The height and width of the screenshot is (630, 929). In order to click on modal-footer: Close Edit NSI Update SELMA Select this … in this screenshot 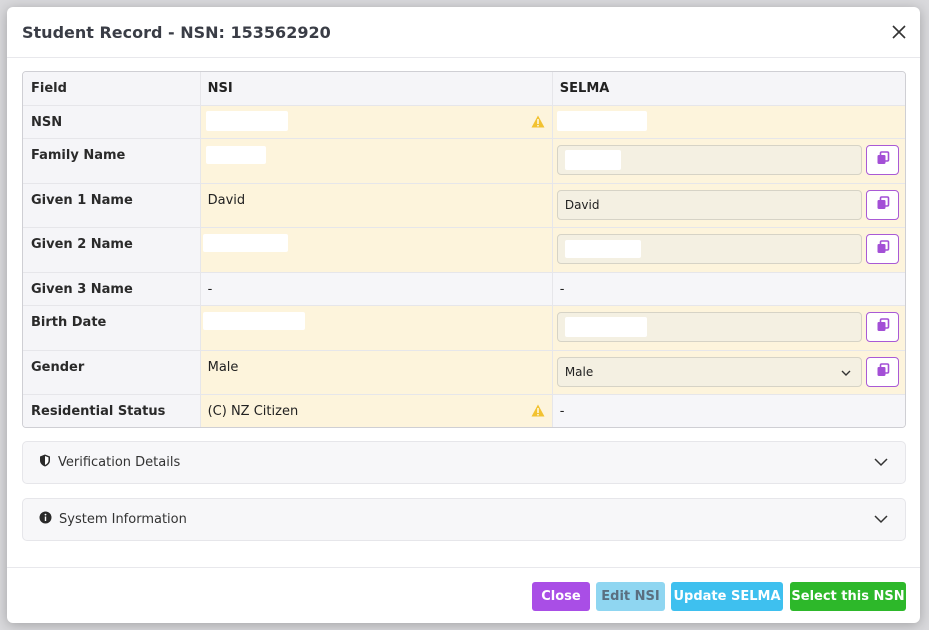, I will do `click(463, 595)`.